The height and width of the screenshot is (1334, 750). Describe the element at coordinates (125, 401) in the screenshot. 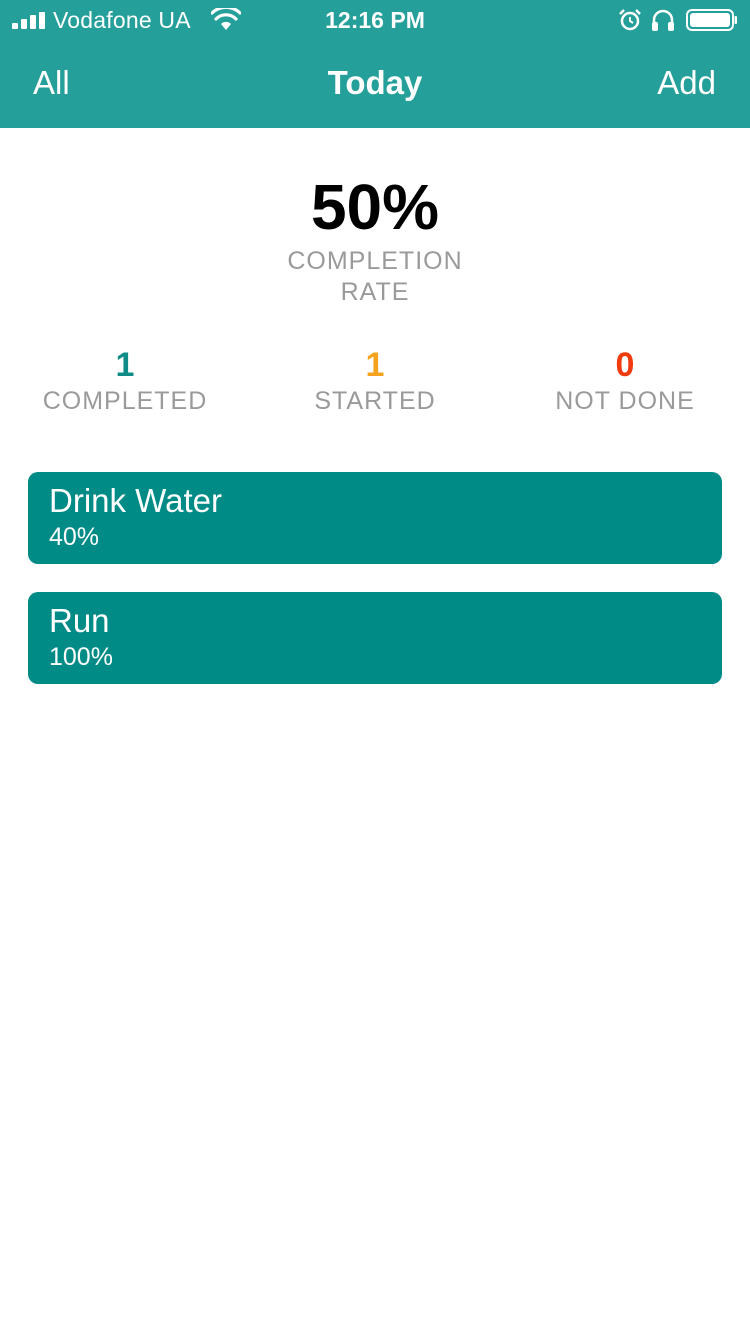

I see `stat-completed-label: COMPLETED` at that location.